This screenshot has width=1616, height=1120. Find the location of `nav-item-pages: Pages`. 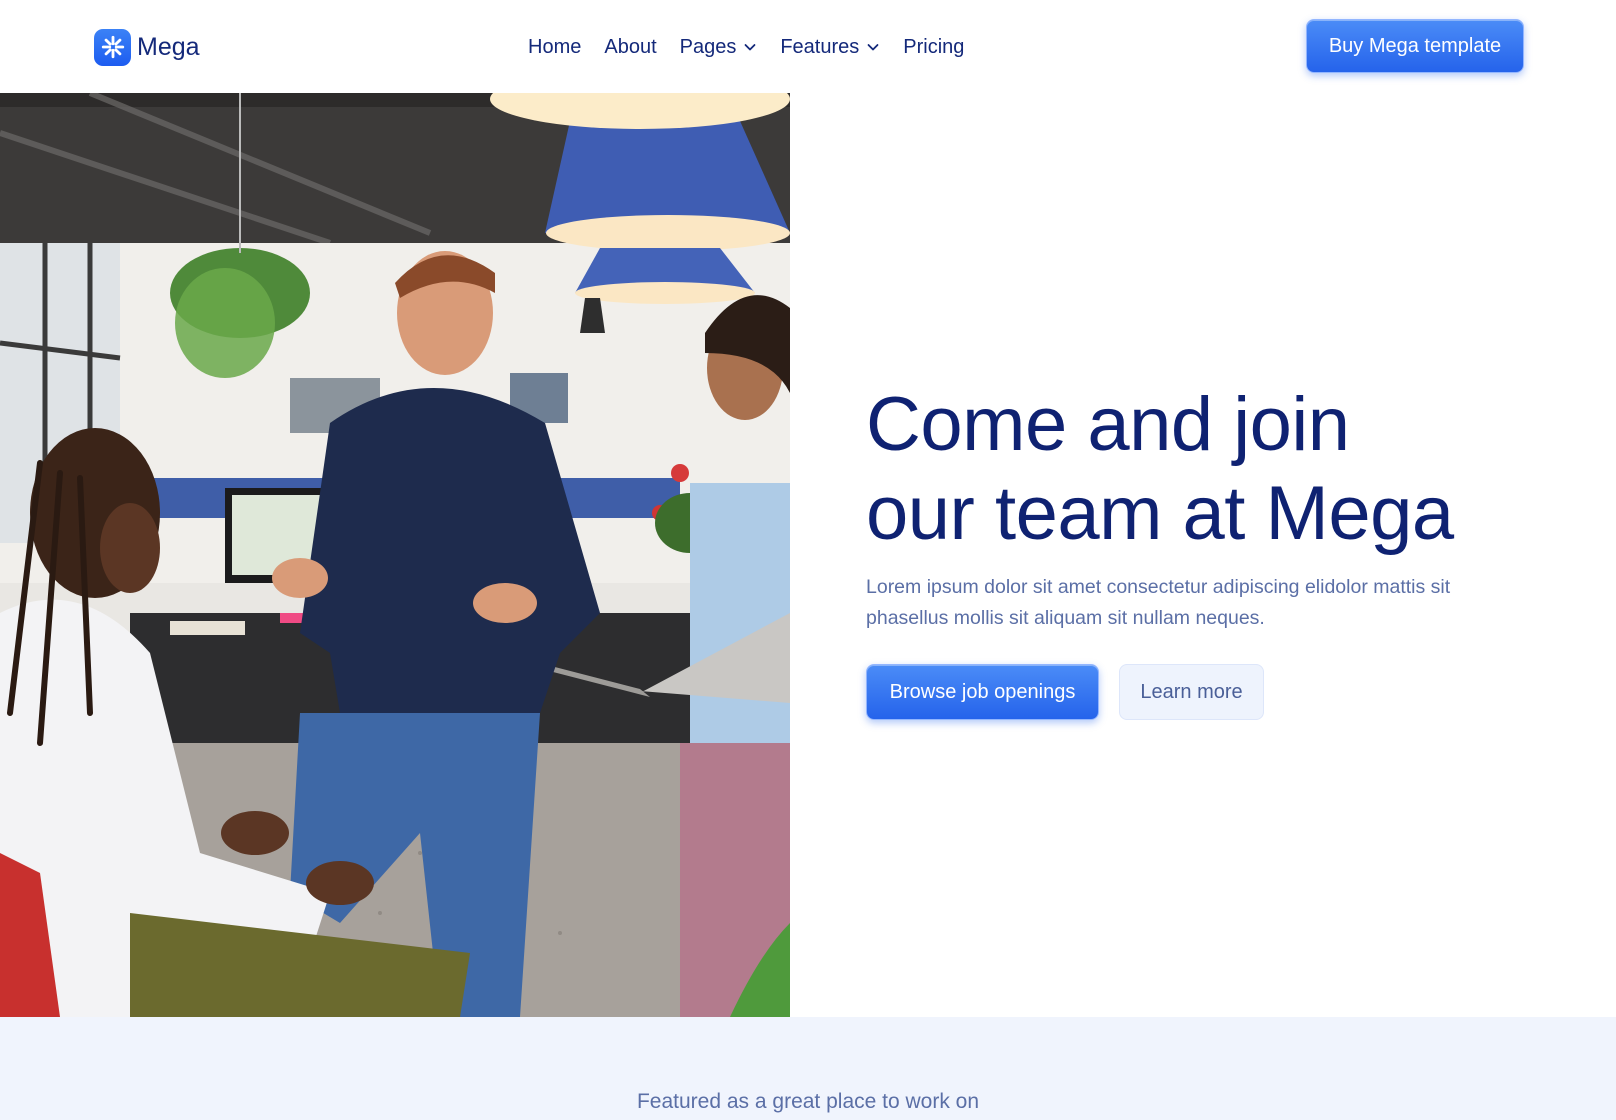

nav-item-pages: Pages is located at coordinates (719, 47).